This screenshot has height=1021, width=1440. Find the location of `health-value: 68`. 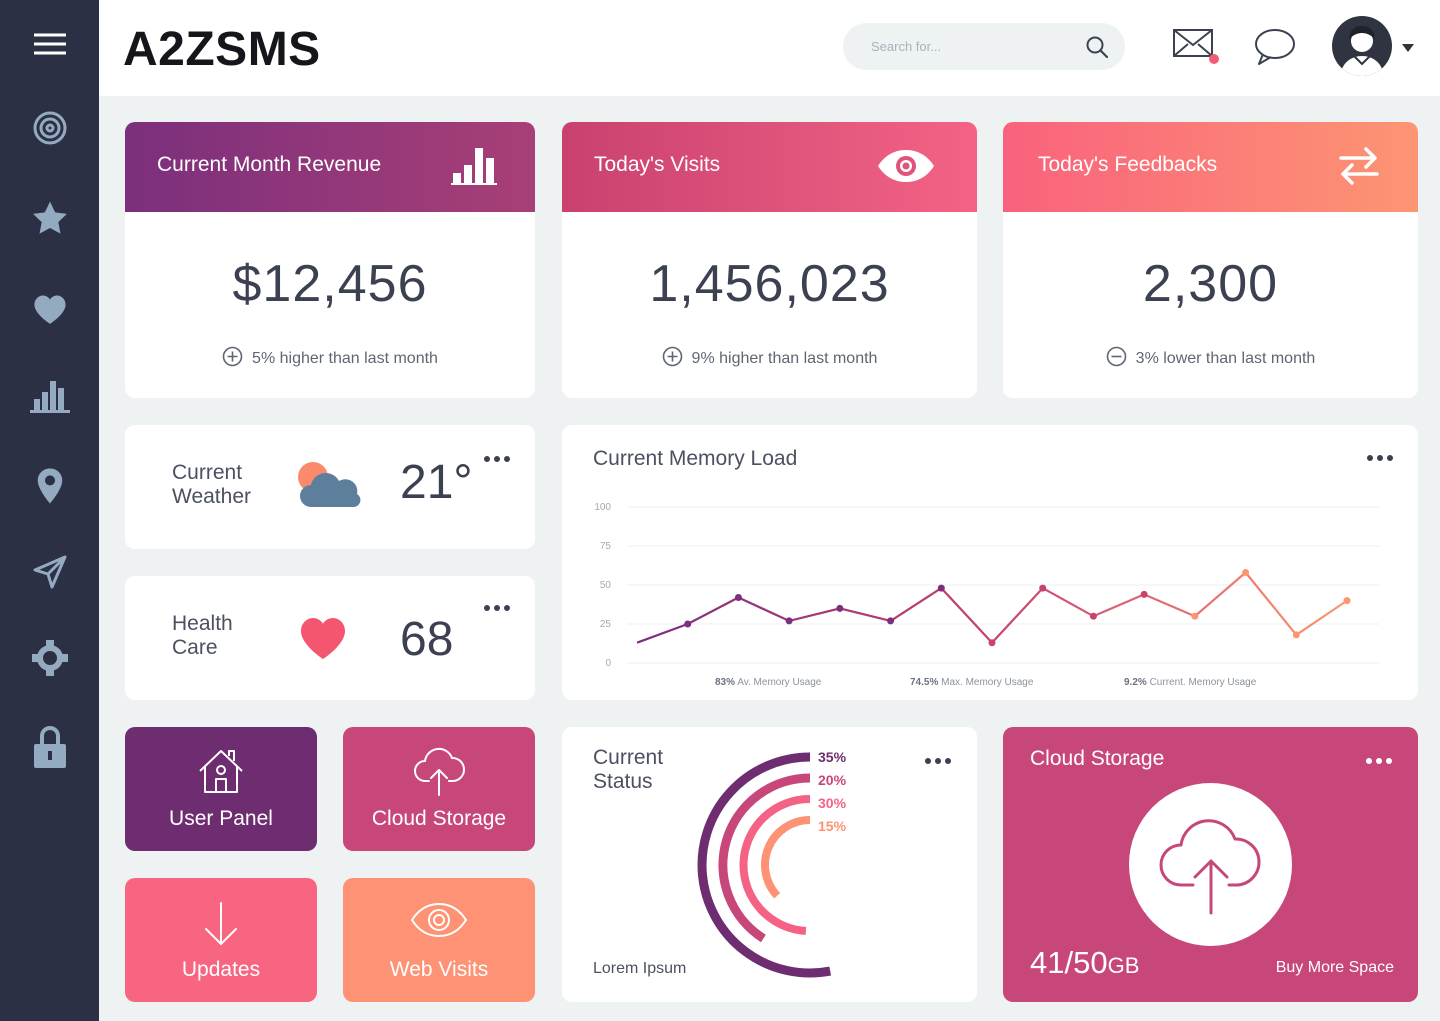

health-value: 68 is located at coordinates (427, 639).